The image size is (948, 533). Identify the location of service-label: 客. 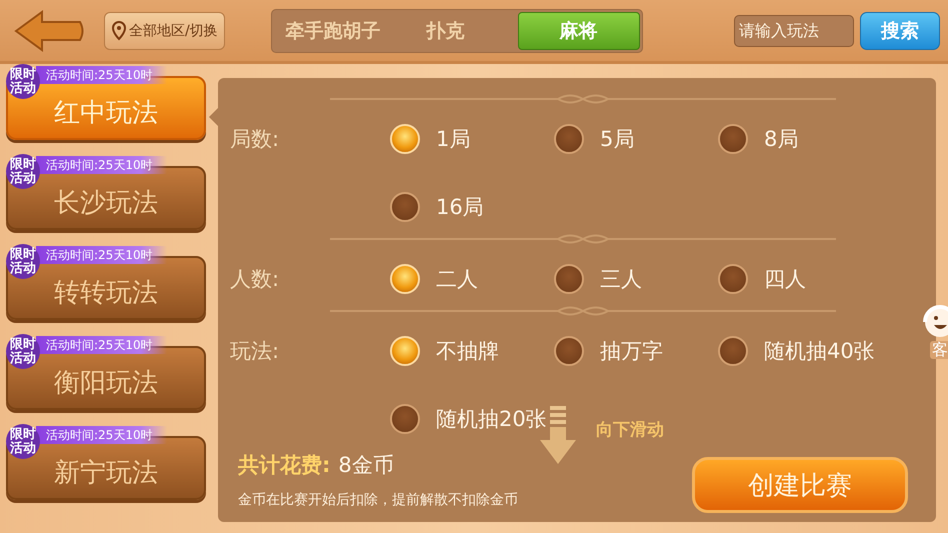
(939, 350).